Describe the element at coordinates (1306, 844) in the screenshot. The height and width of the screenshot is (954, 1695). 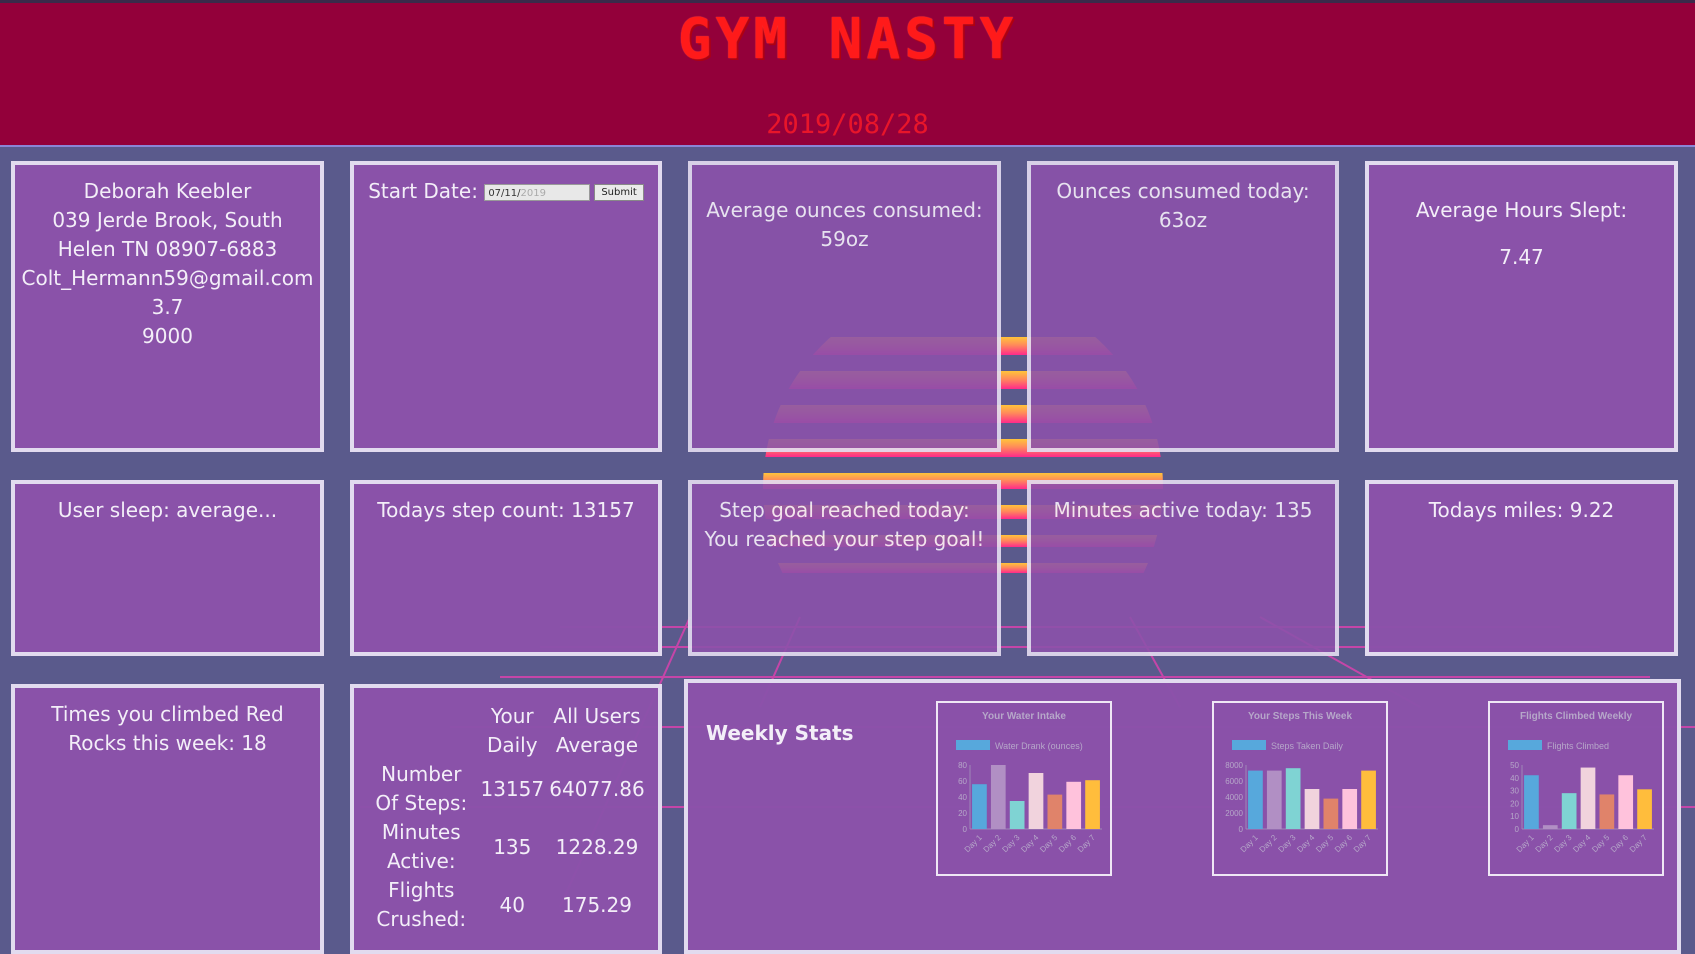
I see `x-tick-label: Day 4` at that location.